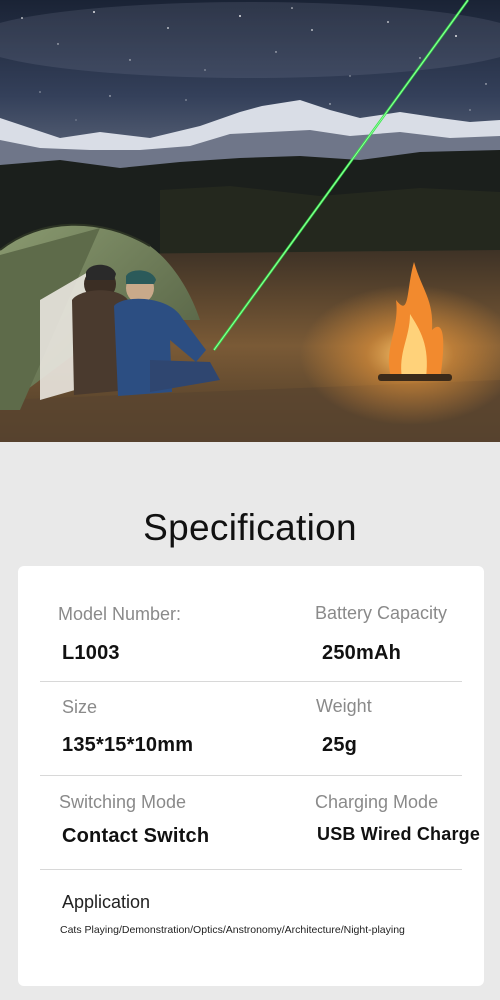 This screenshot has width=500, height=1000. What do you see at coordinates (120, 614) in the screenshot?
I see `spec-label-model-number: Model Number:` at bounding box center [120, 614].